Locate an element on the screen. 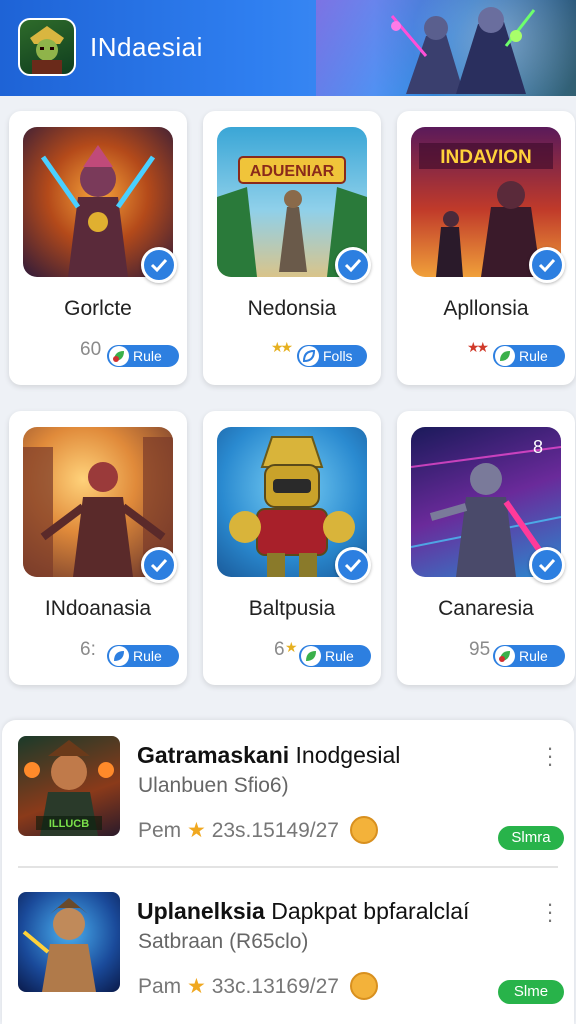 The width and height of the screenshot is (576, 1024). game-name: Gorlcte is located at coordinates (98, 308).